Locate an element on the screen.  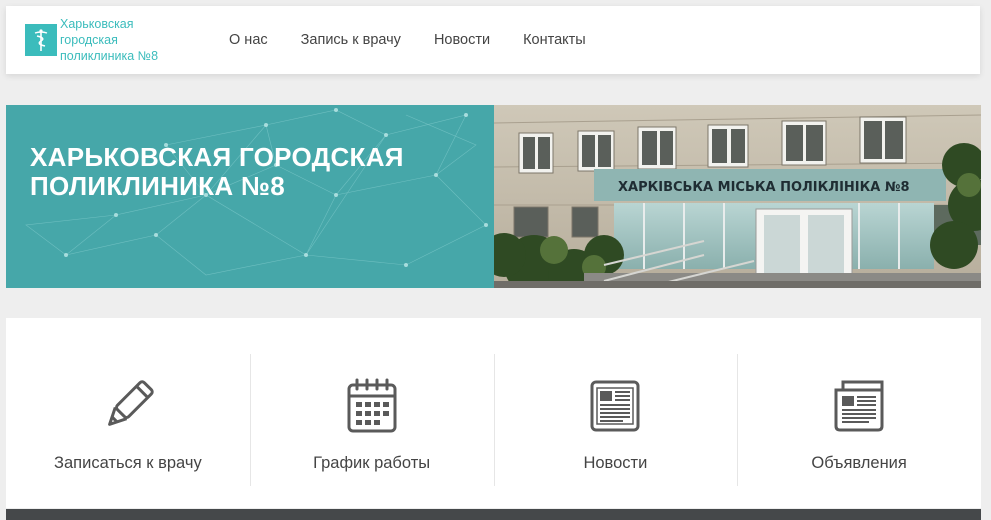
main-nav: О нас Запись к врачу Новости Контакты is located at coordinates (424, 40).